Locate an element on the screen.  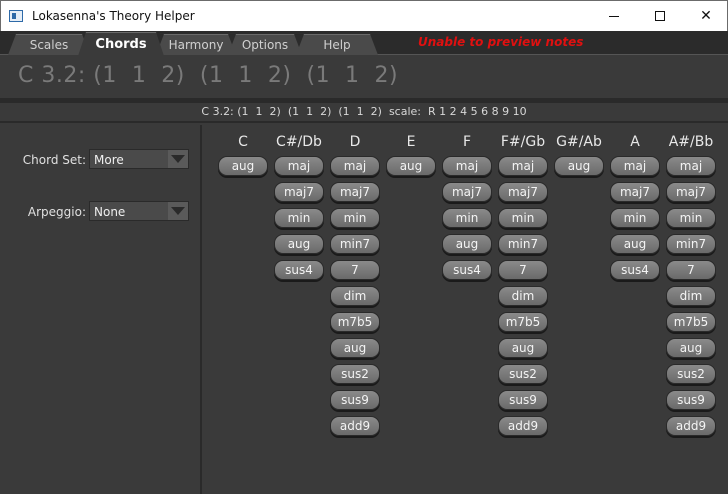
minimize-button is located at coordinates (614, 16).